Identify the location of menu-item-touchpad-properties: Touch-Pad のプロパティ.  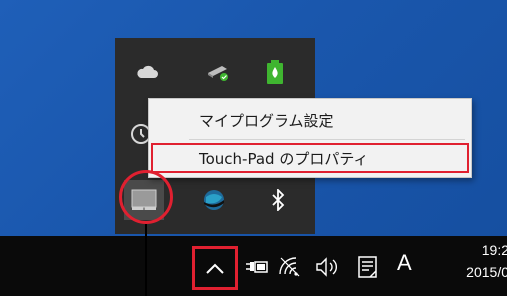
(310, 158).